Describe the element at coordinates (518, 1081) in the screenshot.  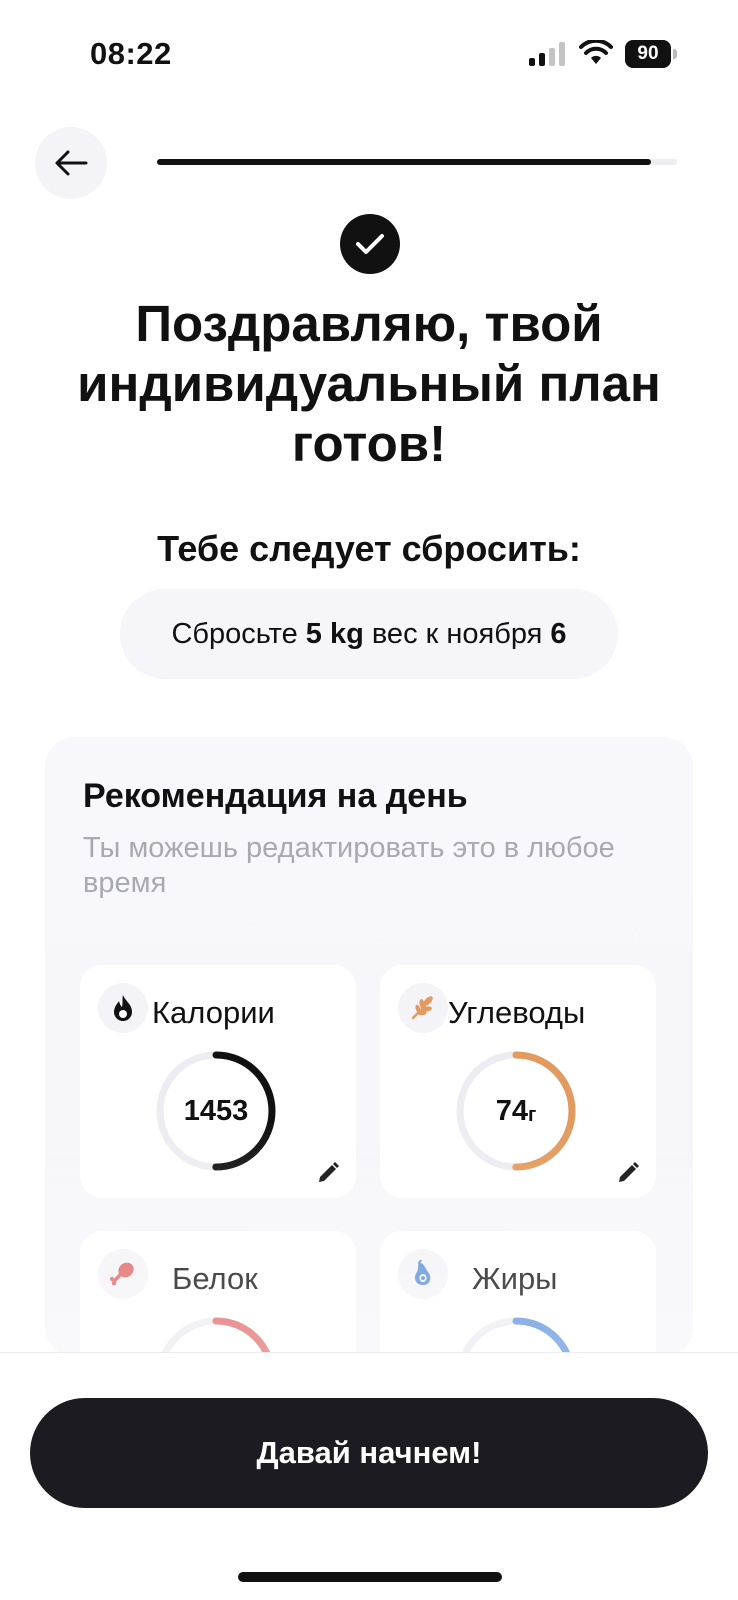
I see `carbs-card: Углеводы 74 г` at that location.